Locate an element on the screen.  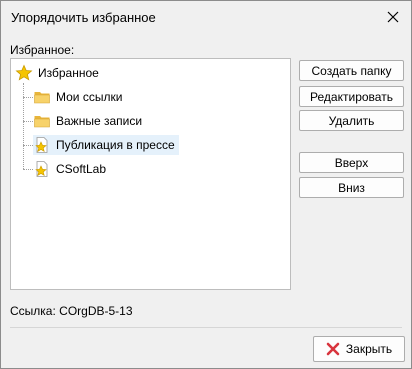
close-button: Закрыть is located at coordinates (359, 349).